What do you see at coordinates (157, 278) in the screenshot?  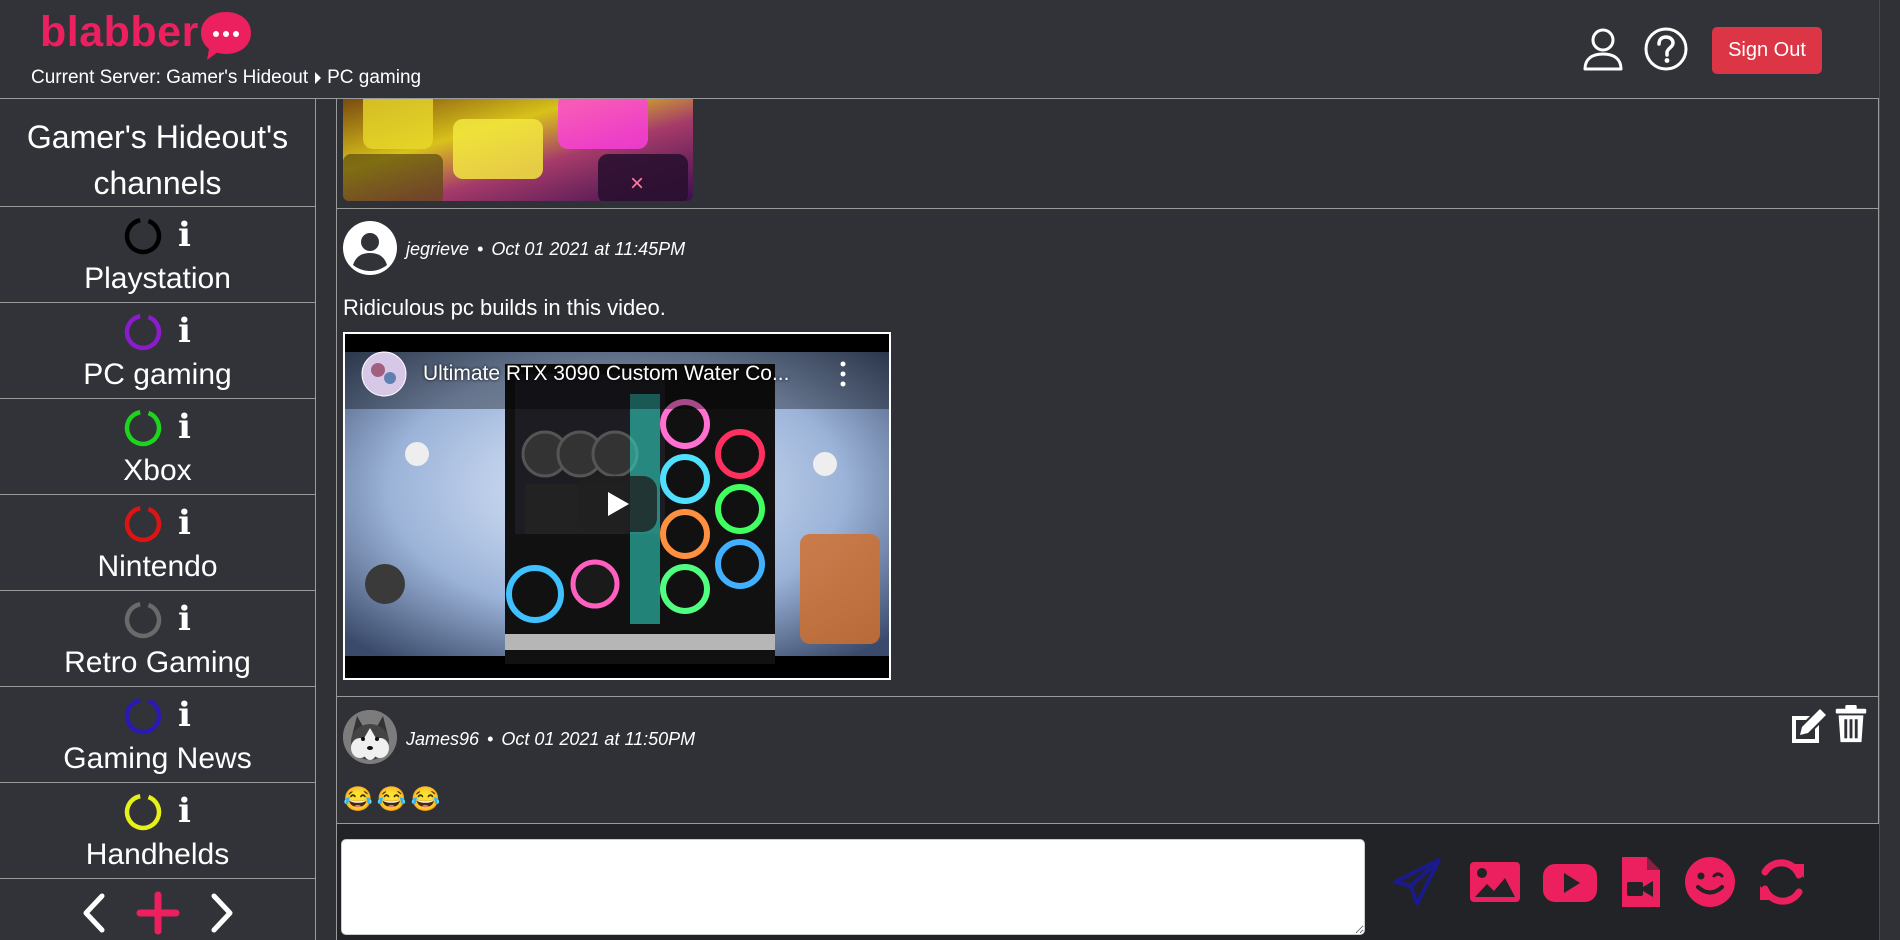 I see `channel-name: Playstation` at bounding box center [157, 278].